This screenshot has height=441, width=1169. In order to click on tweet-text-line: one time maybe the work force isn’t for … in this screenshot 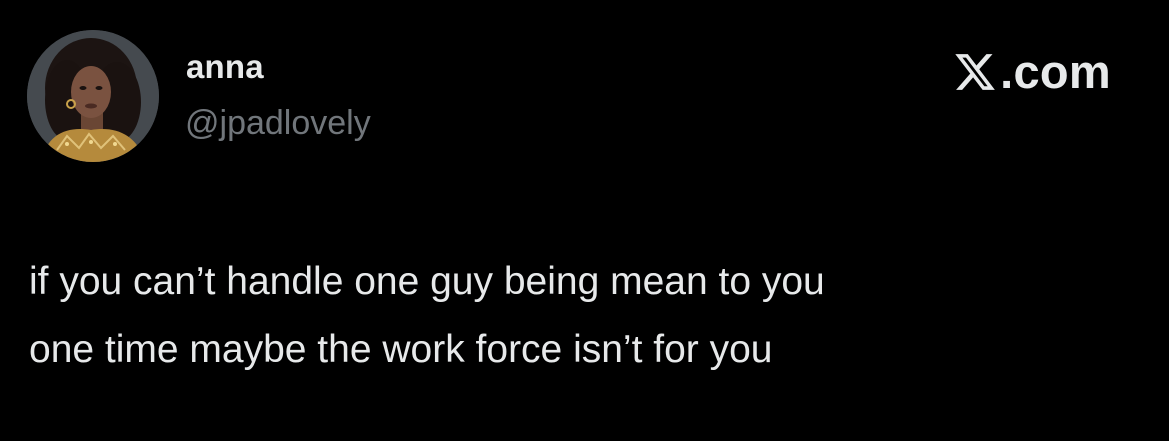, I will do `click(401, 349)`.